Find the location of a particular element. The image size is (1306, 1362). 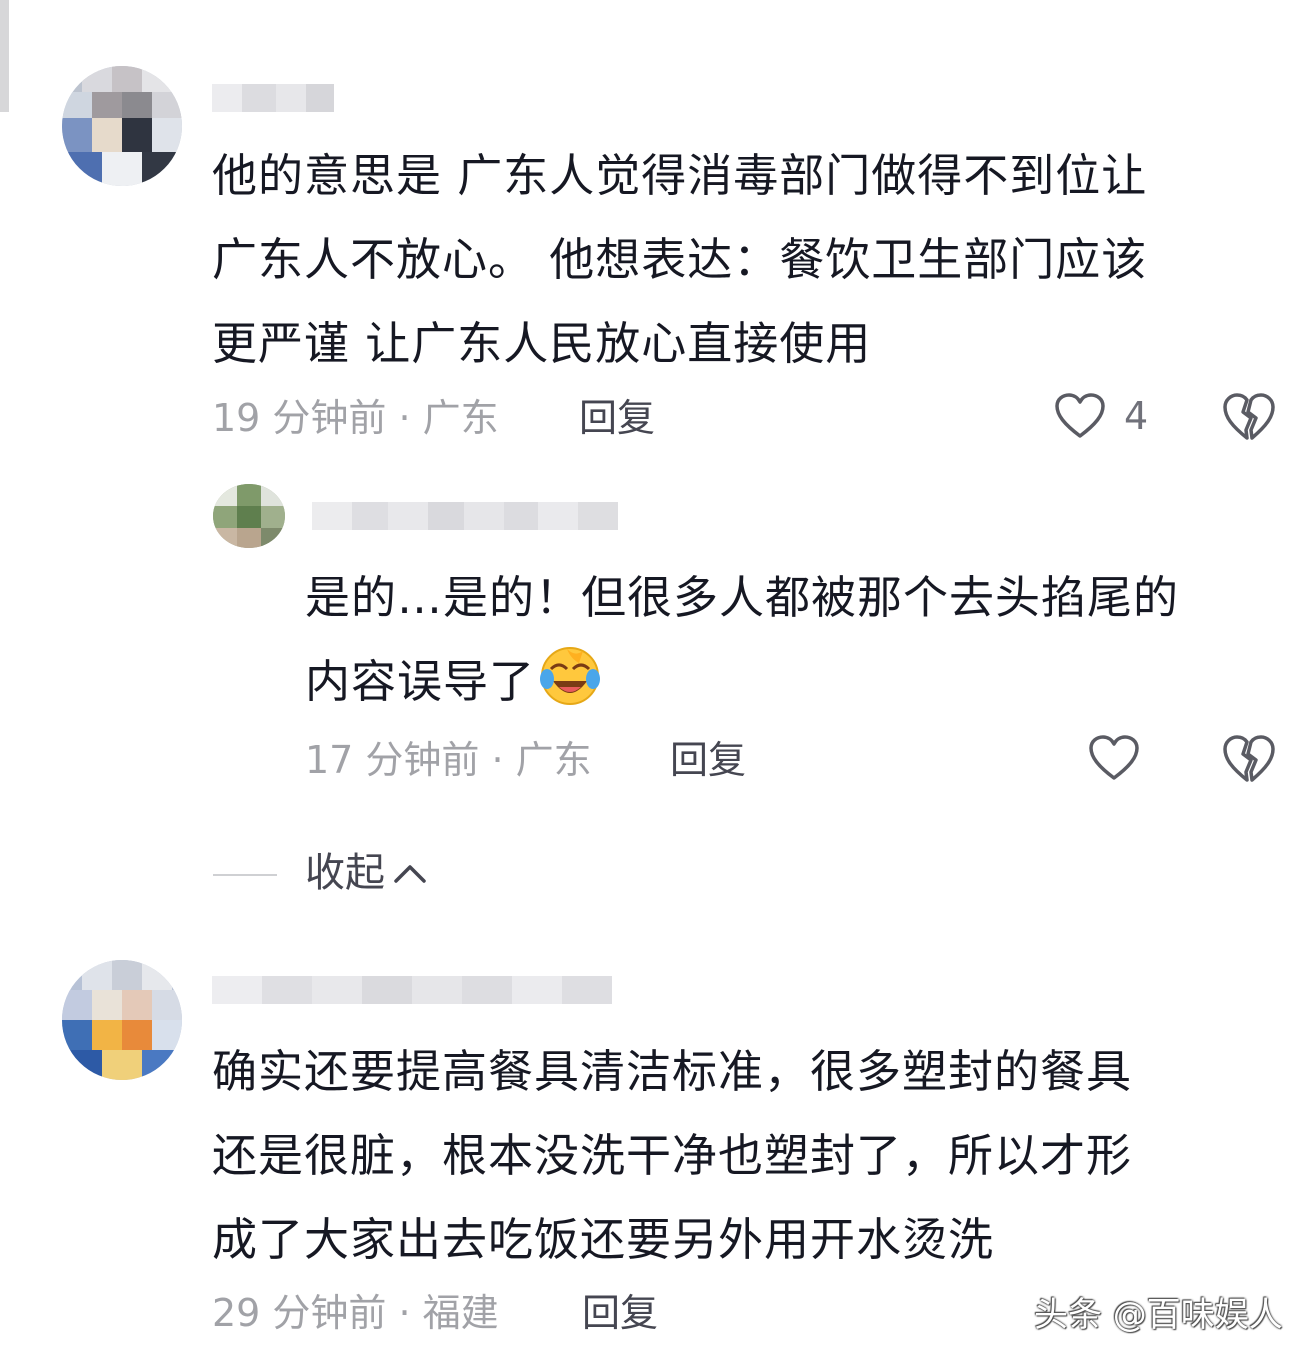

watermark: 头条 @百味娱人 is located at coordinates (1158, 1315).